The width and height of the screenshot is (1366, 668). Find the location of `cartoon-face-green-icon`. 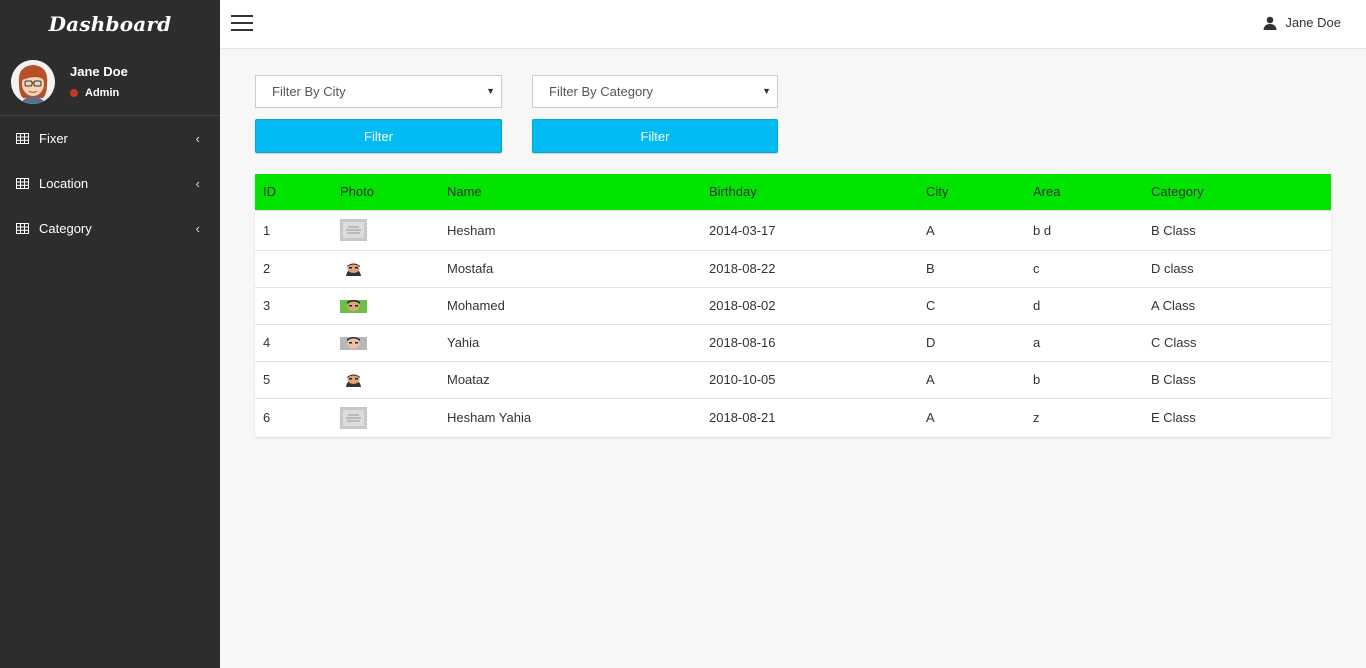

cartoon-face-green-icon is located at coordinates (353, 307).